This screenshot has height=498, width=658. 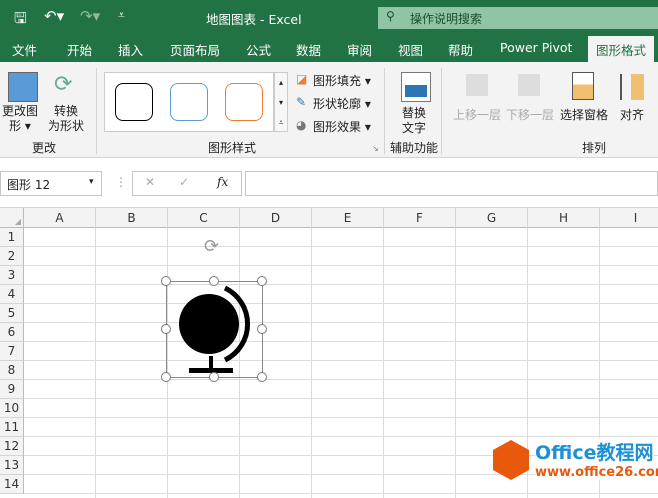 I want to click on formula-buttons: ✕ ✓ fx, so click(x=187, y=183).